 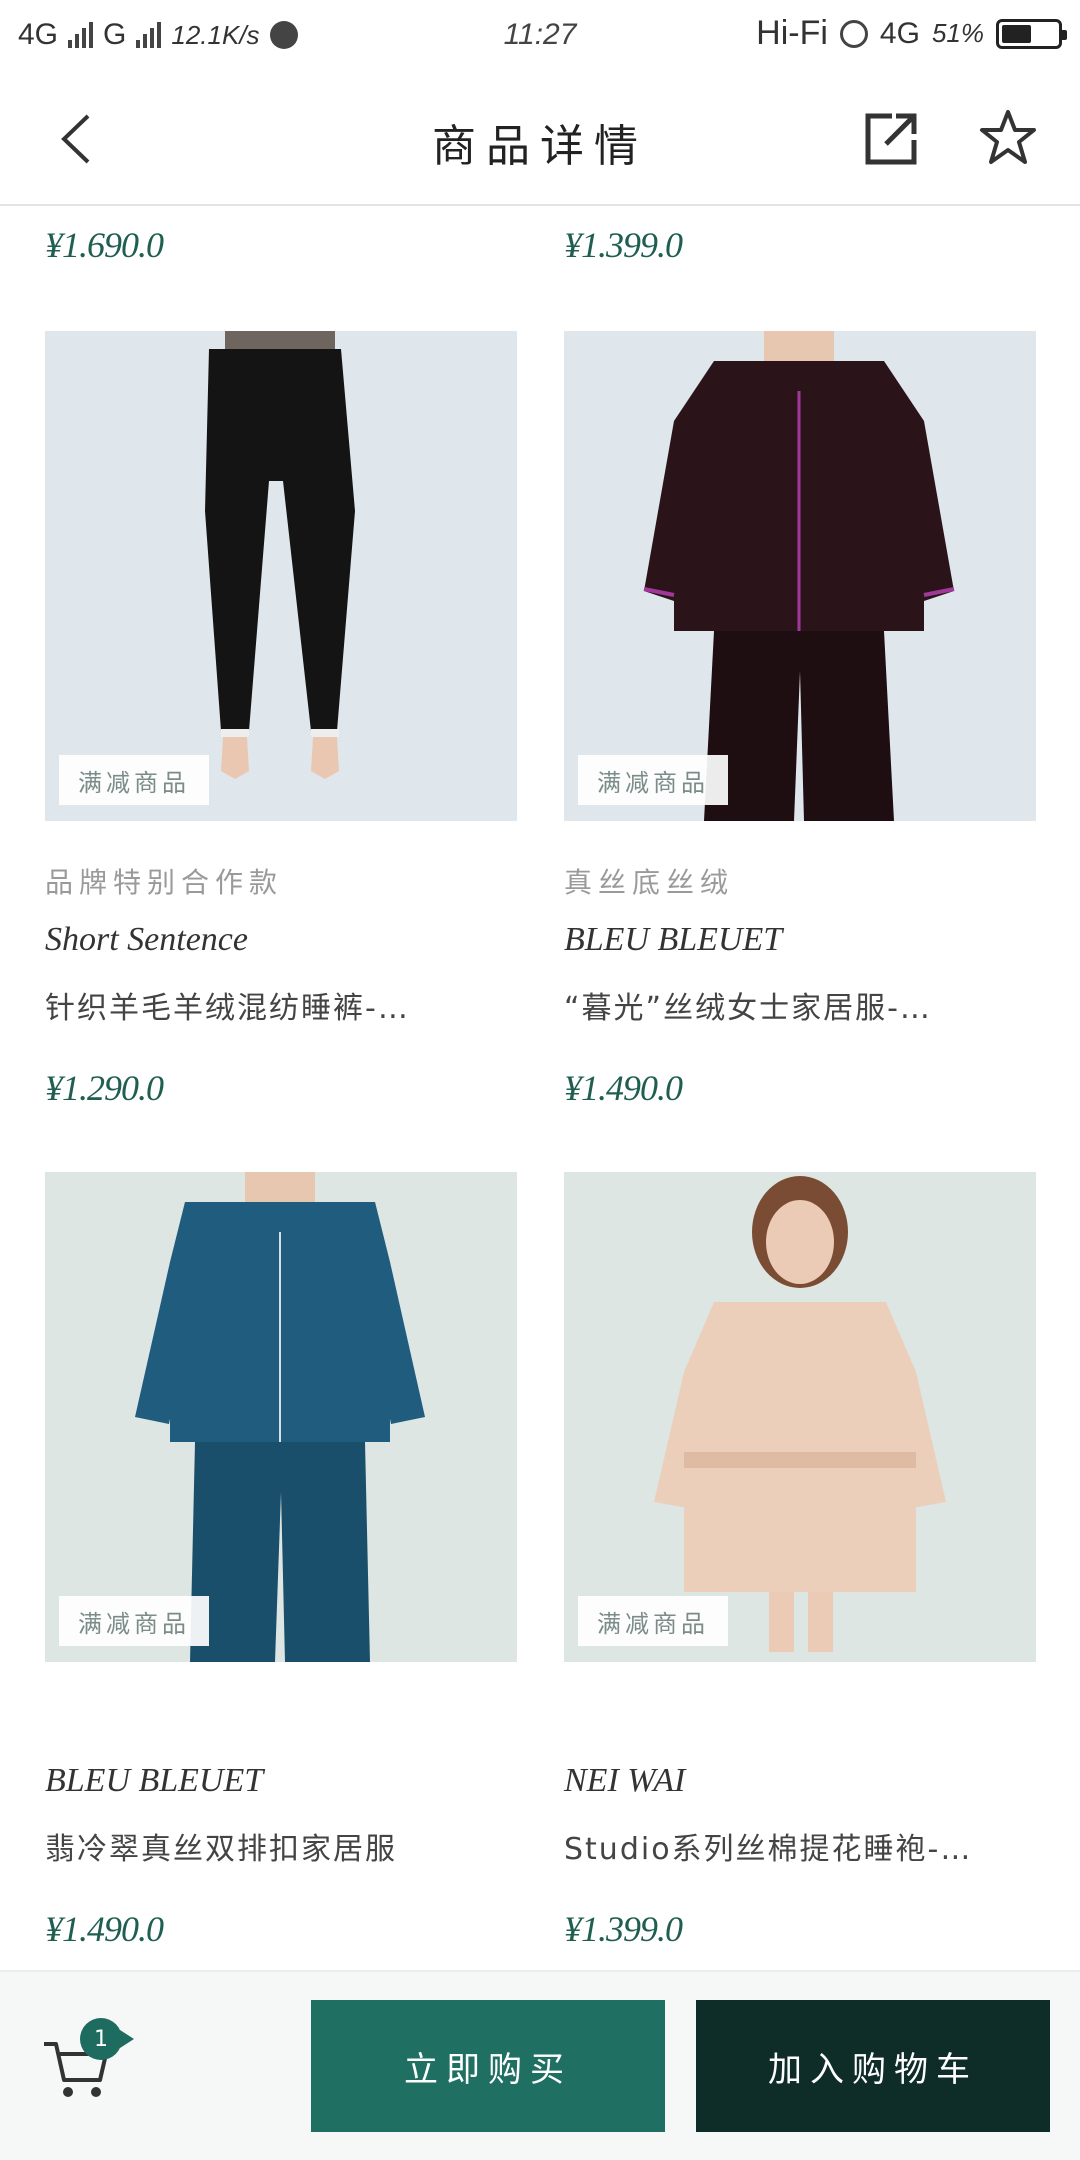 What do you see at coordinates (649, 882) in the screenshot?
I see `product-tag: 真丝底丝绒` at bounding box center [649, 882].